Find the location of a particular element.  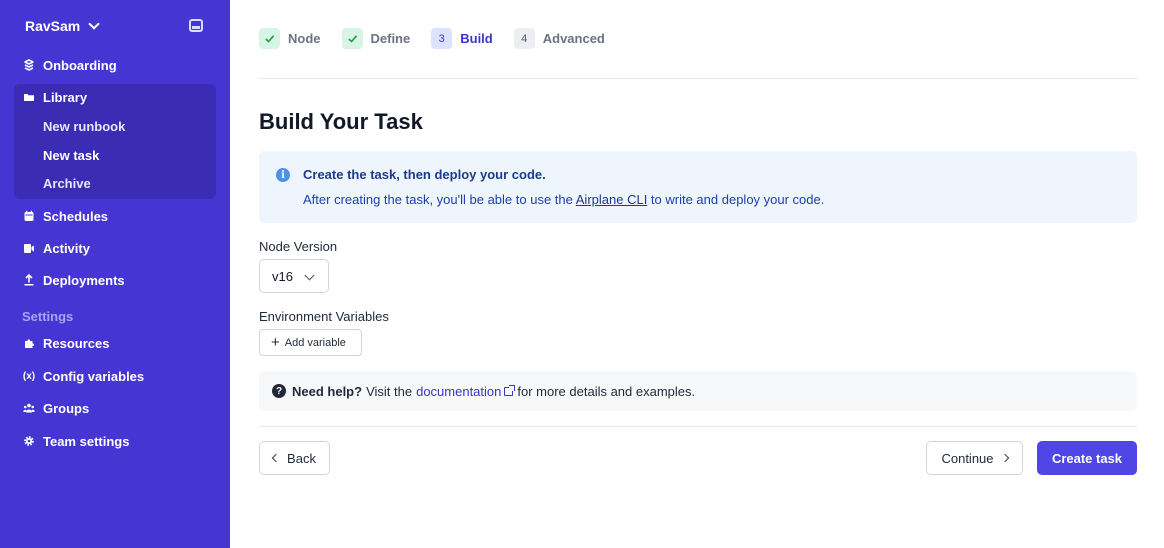

sidebar-item-resources: Resources is located at coordinates (115, 343).